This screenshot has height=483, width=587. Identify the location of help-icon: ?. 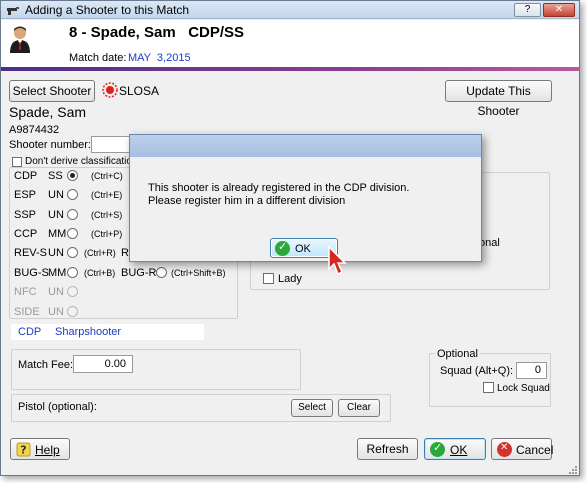
(23, 449).